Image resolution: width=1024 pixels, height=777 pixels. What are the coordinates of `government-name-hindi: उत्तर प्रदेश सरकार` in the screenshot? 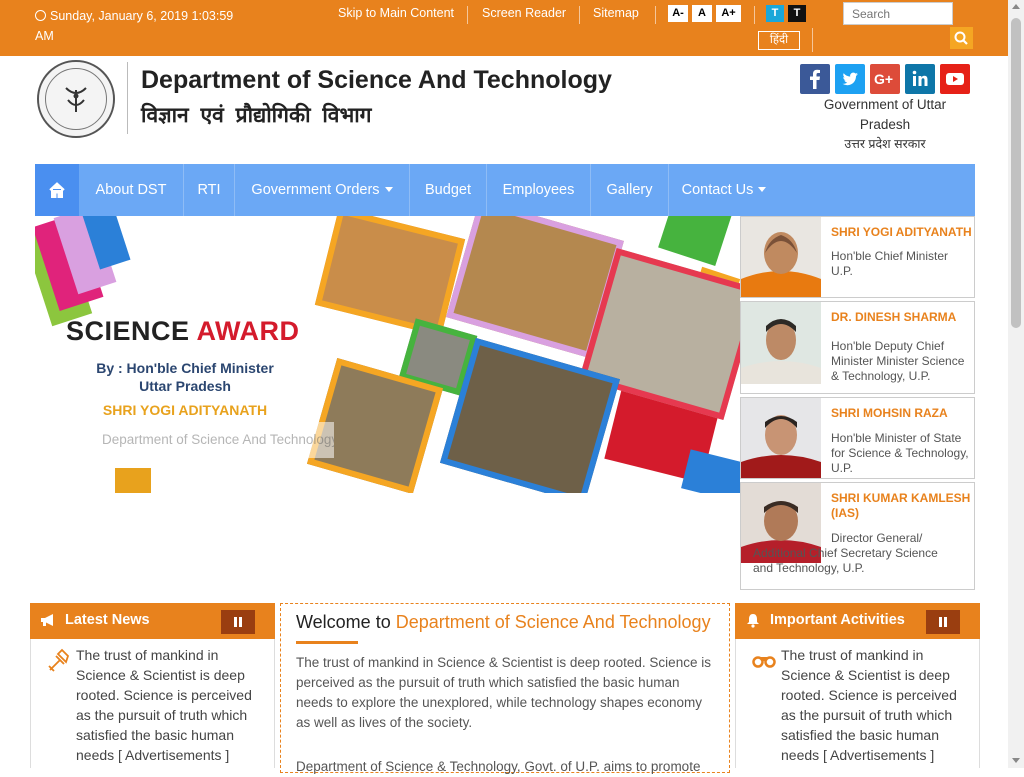 It's located at (885, 144).